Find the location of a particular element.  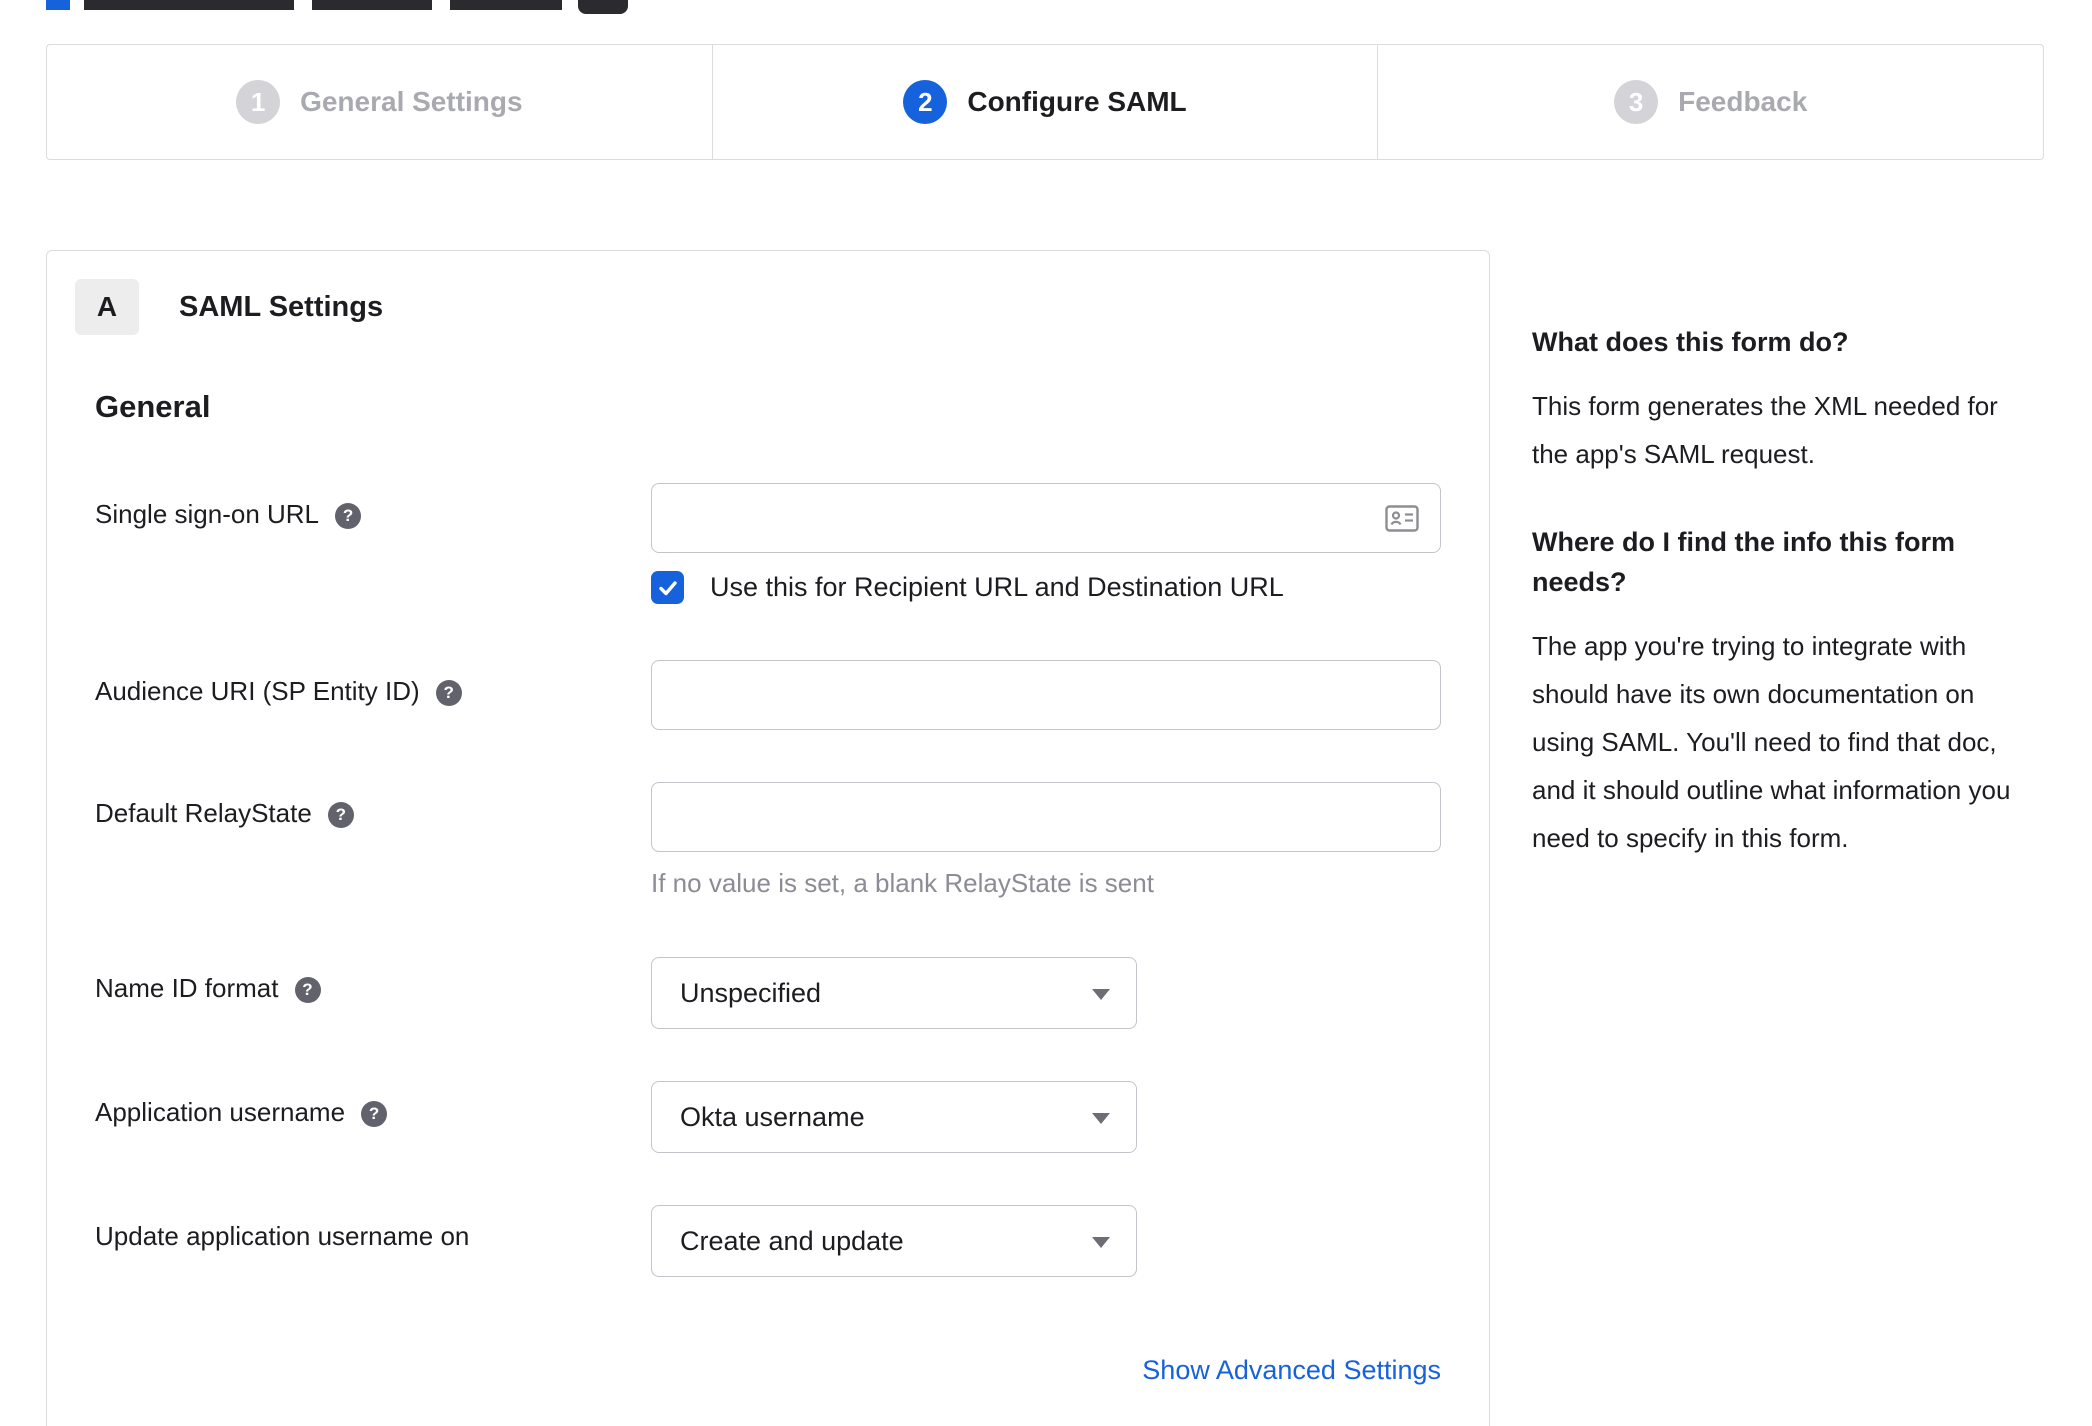

sso-url-label: Single sign-on URL is located at coordinates (207, 514).